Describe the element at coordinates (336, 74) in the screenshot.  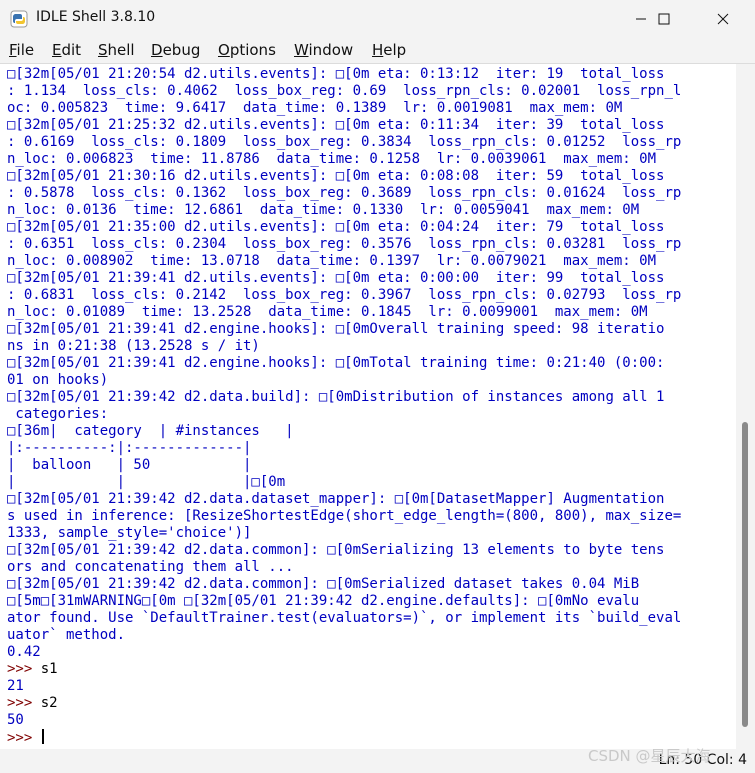
I see `shell-output-text: □[32m[05/01 21:20:54 d2.utils.events]` at that location.